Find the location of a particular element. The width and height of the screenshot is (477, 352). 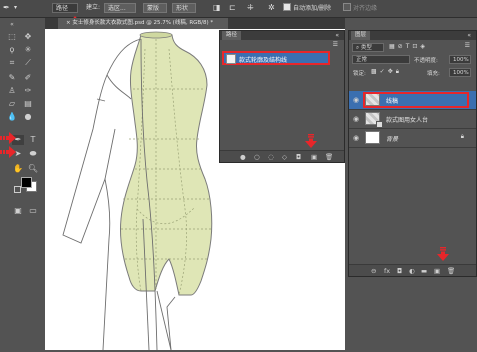

foreground-color-swatch is located at coordinates (26, 182).